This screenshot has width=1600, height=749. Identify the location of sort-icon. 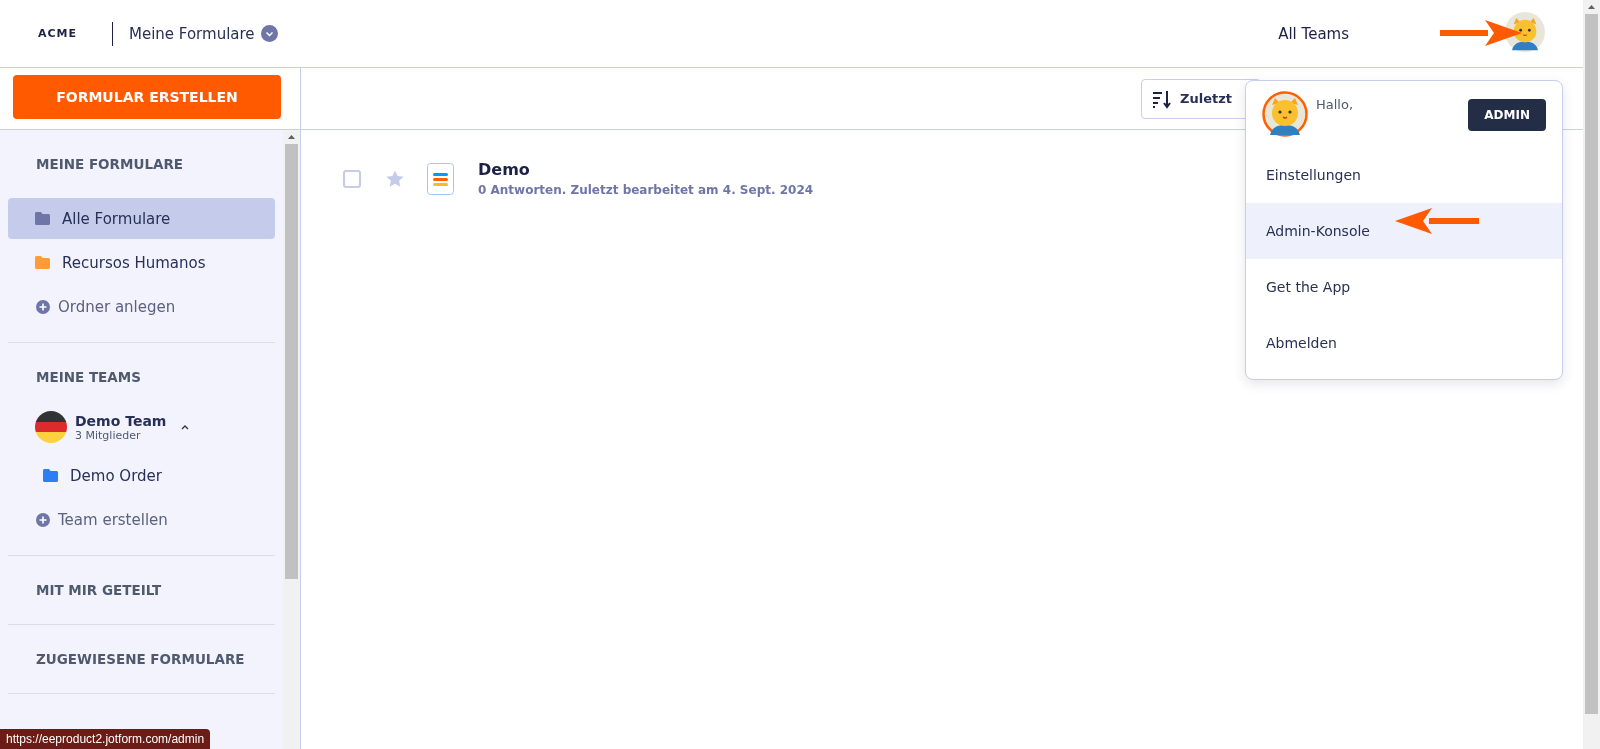
(1162, 98).